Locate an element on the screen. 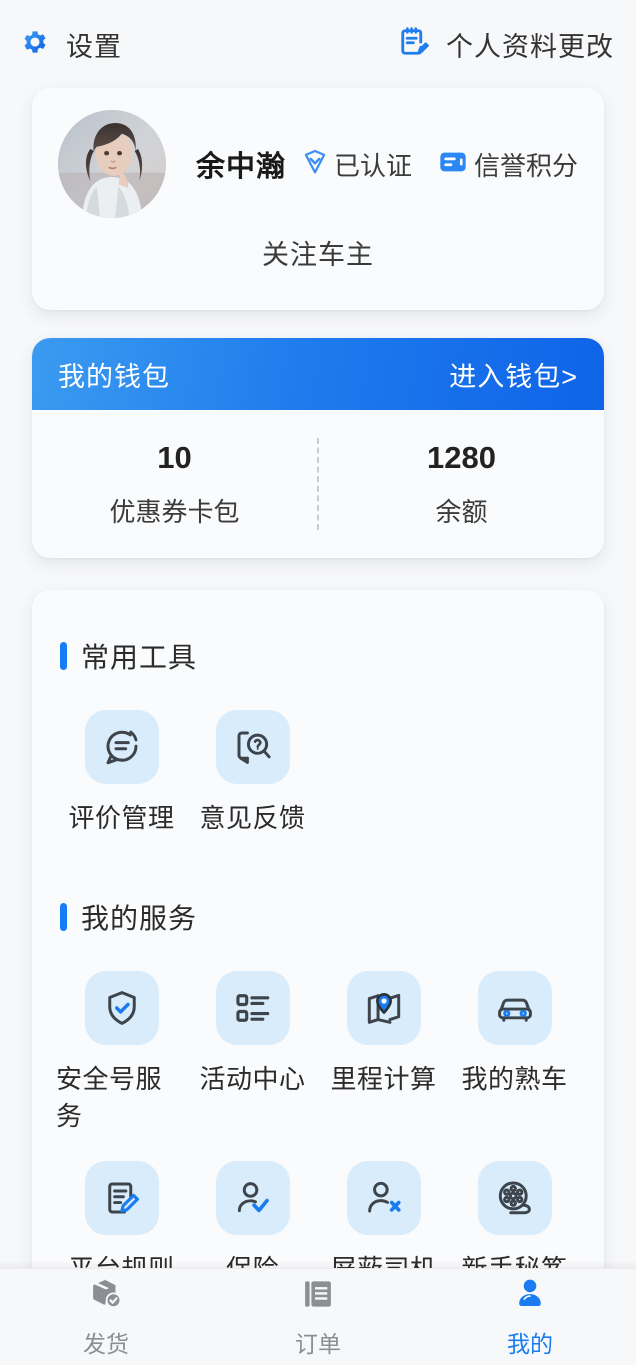  enter-wallet-link: 进入钱包> is located at coordinates (513, 374).